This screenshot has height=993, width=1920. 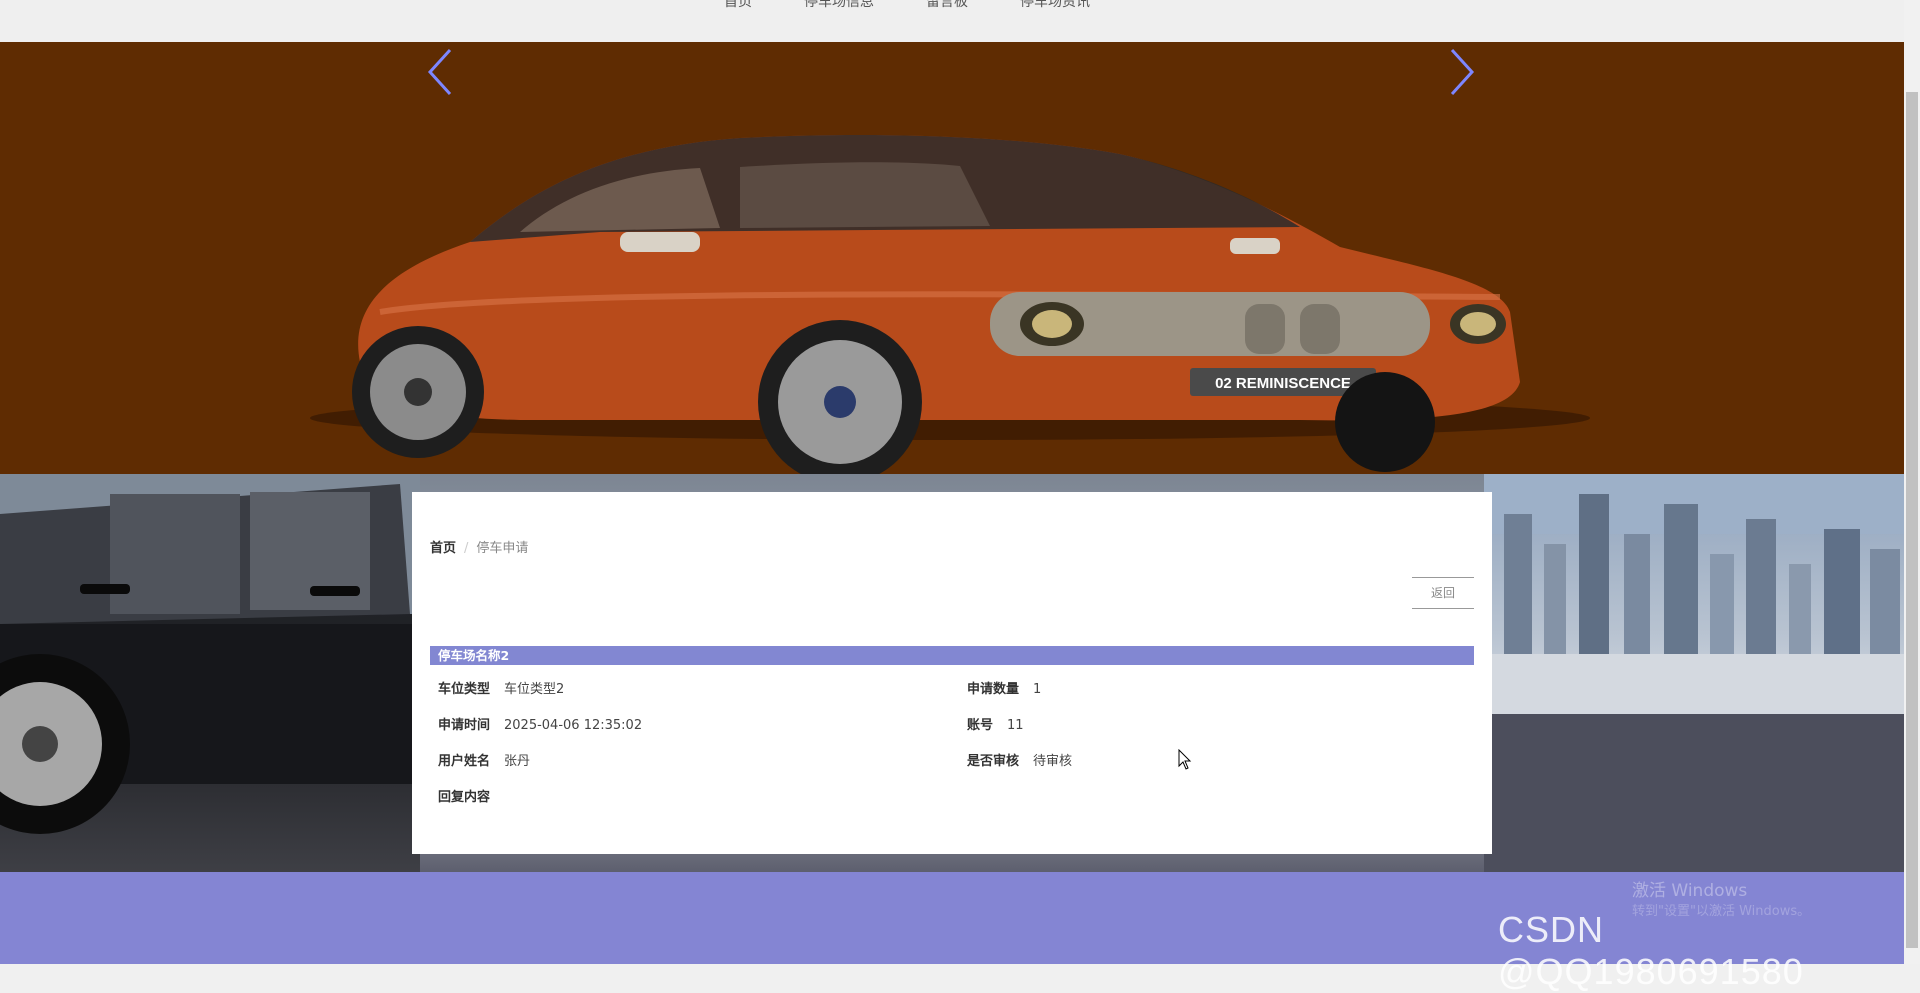 I want to click on field-label: 车位类型, so click(x=464, y=689).